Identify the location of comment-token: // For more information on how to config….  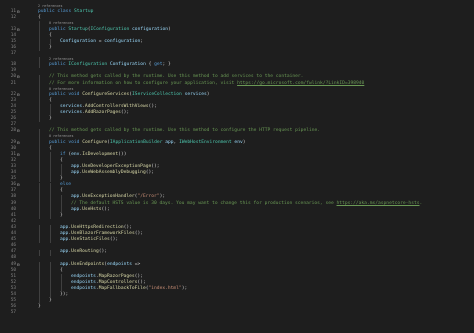
(143, 83).